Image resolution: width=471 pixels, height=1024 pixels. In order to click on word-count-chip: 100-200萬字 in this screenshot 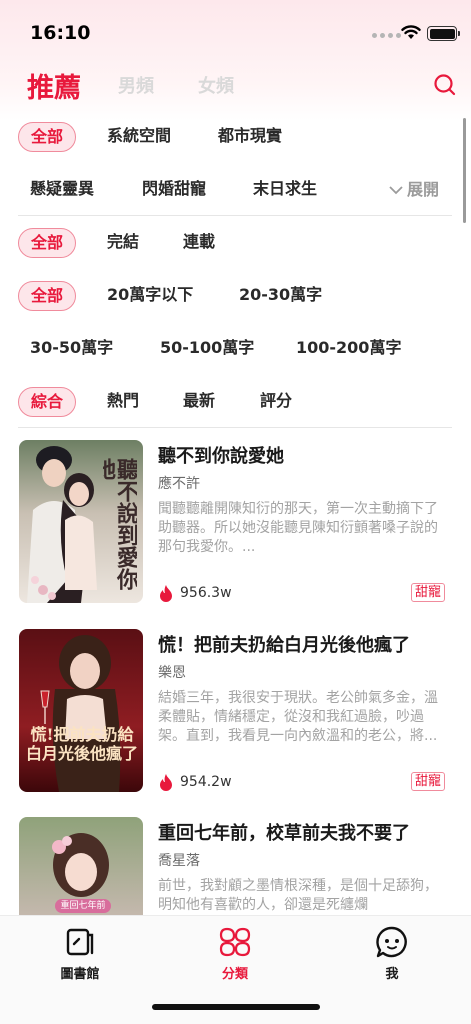, I will do `click(348, 349)`.